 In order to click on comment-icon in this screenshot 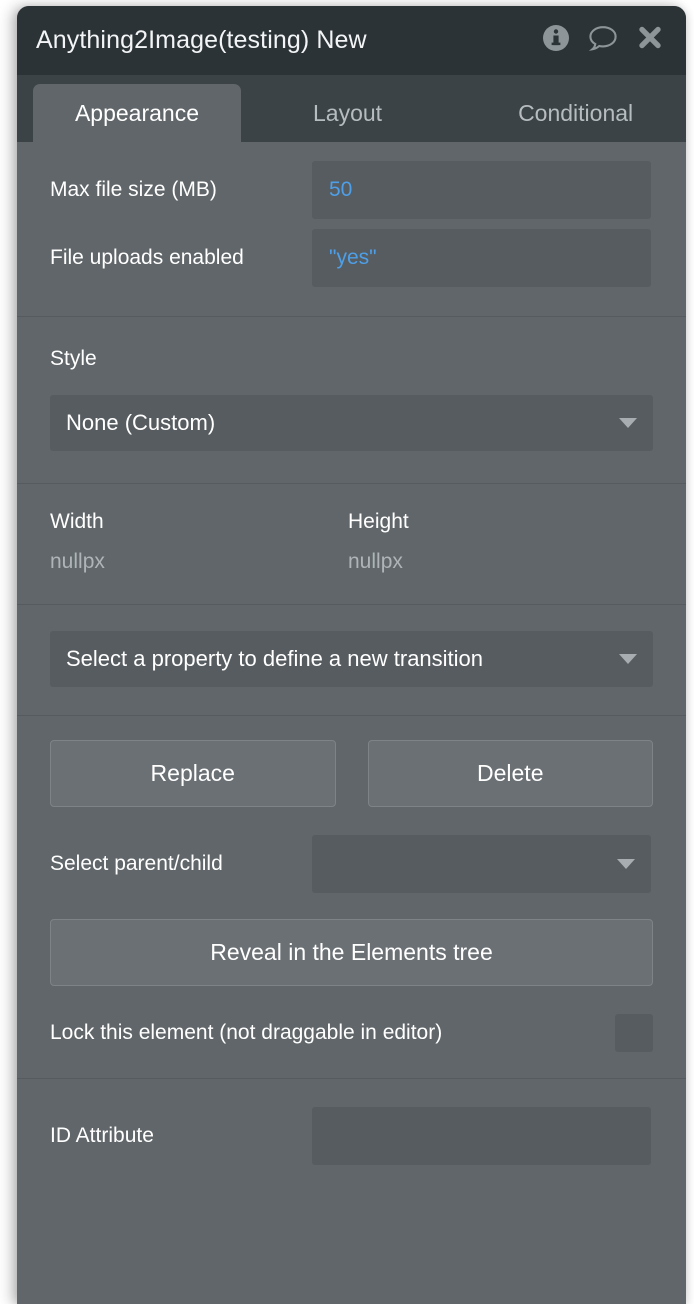, I will do `click(603, 40)`.